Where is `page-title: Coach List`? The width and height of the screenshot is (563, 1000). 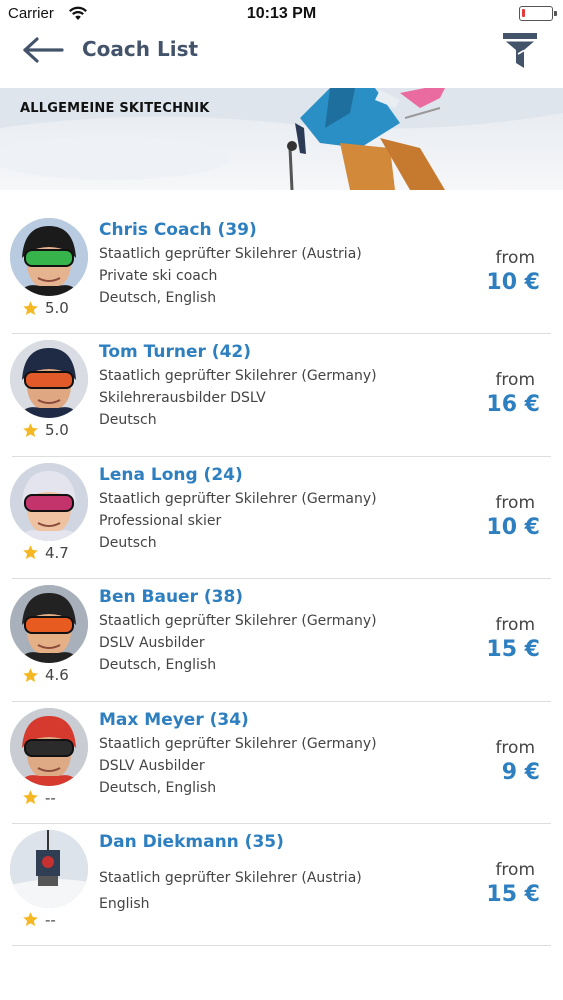
page-title: Coach List is located at coordinates (140, 49).